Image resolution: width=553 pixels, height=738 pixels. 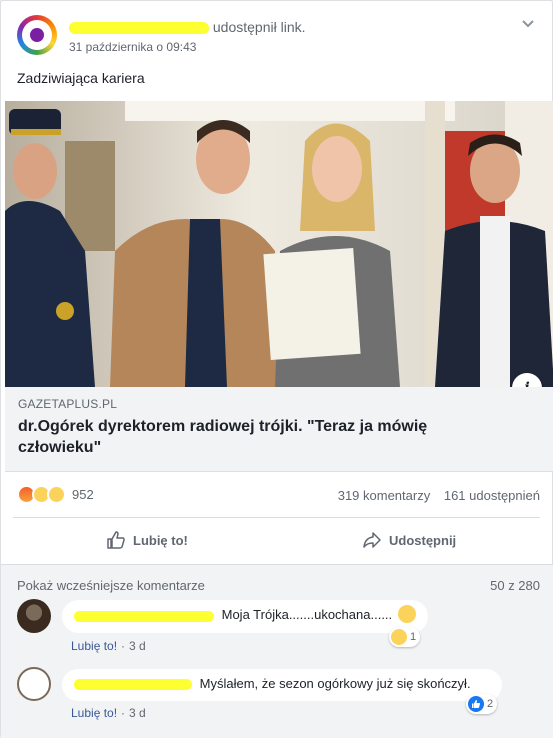 What do you see at coordinates (439, 495) in the screenshot?
I see `engagement-counts: 319 komentarzy 161 udostępnień` at bounding box center [439, 495].